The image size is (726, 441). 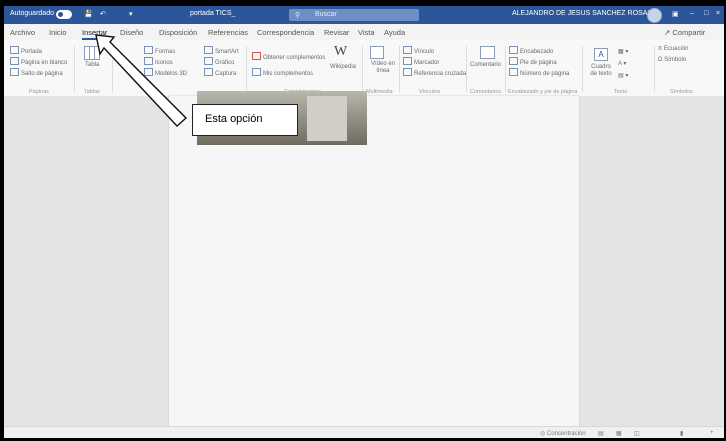 What do you see at coordinates (681, 433) in the screenshot?
I see `zoom-slider: ▮` at bounding box center [681, 433].